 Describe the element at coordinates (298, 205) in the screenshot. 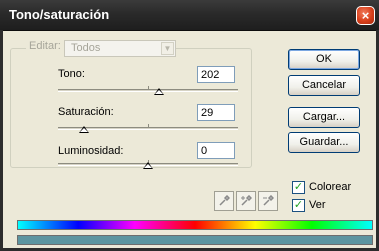

I see `preview-checkbox: ✓` at that location.